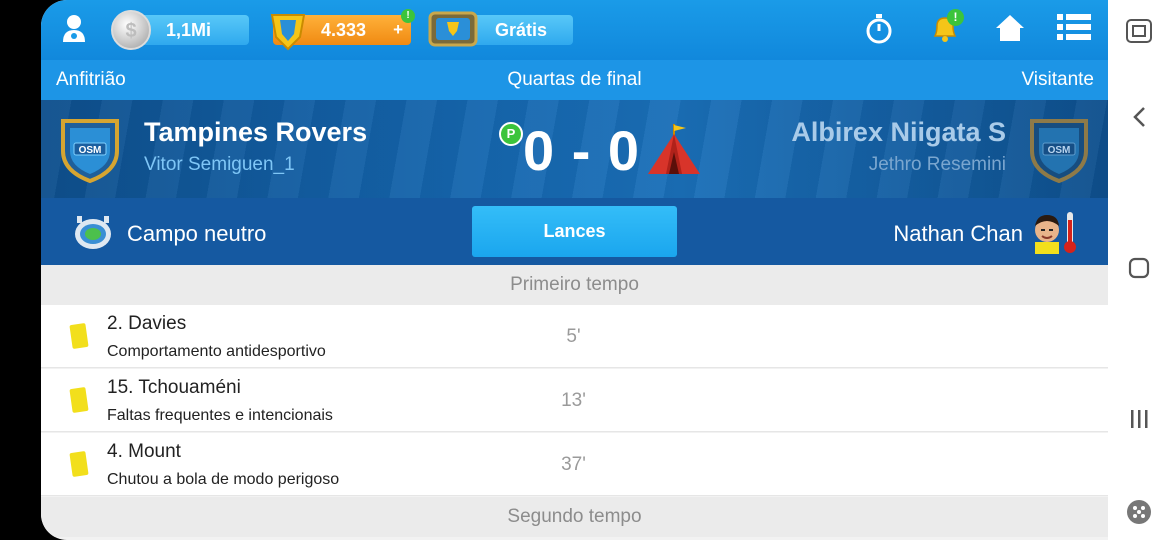 The image size is (1170, 540). I want to click on home-team-name: Tampines Rovers, so click(255, 132).